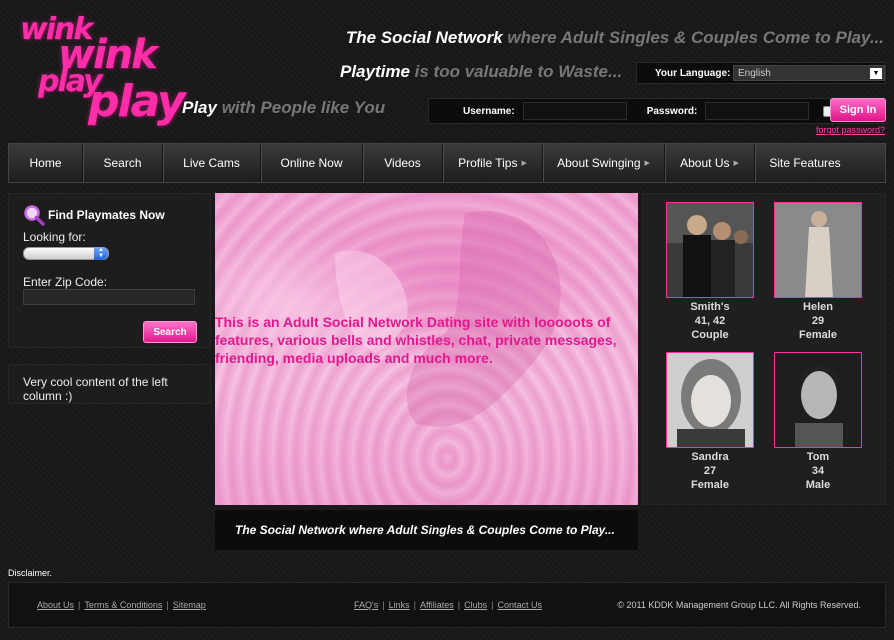 The image size is (894, 640). I want to click on member-card: Helen 29 Female, so click(818, 272).